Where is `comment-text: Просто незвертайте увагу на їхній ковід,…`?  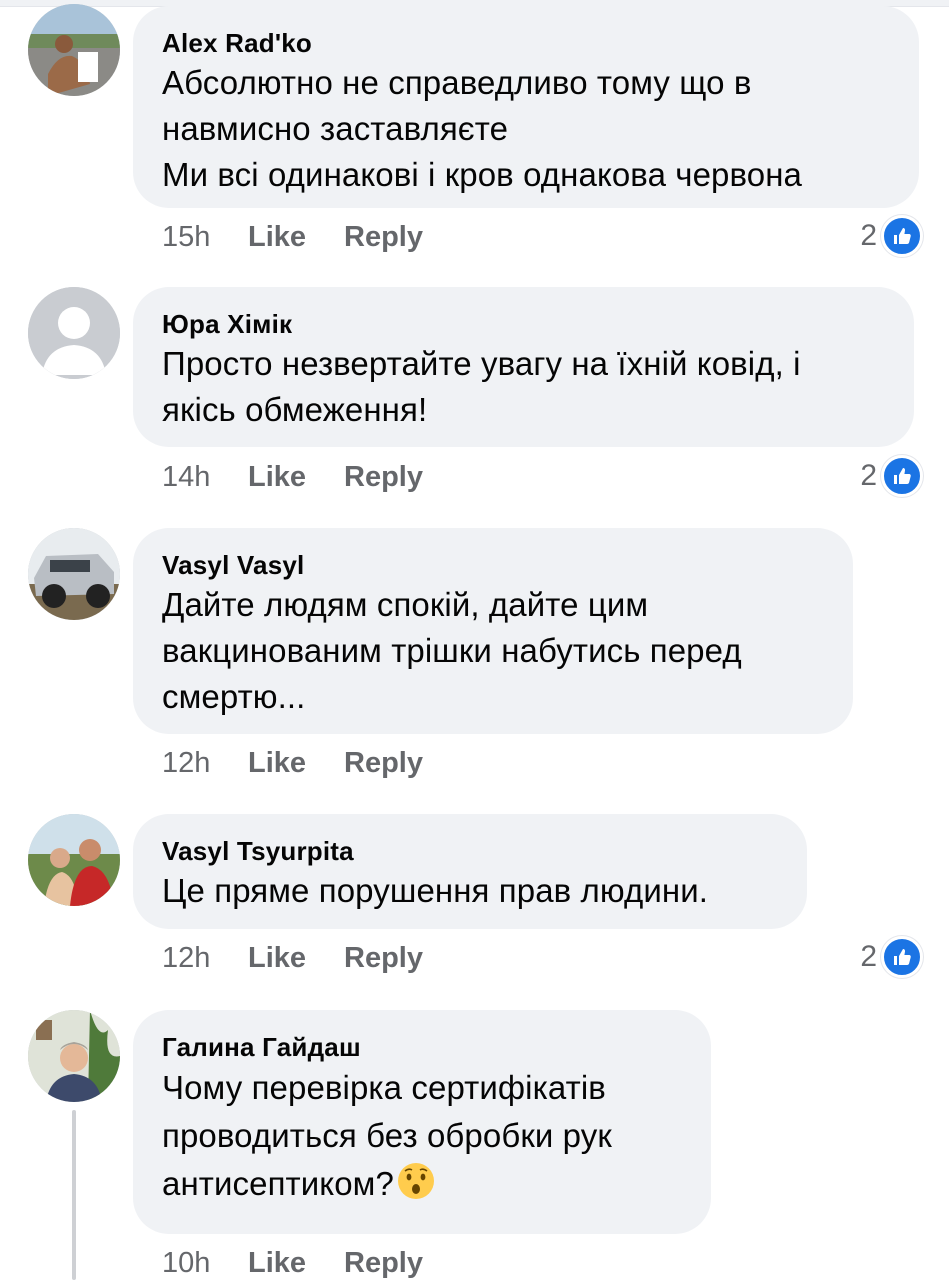 comment-text: Просто незвертайте увагу на їхній ковід,… is located at coordinates (481, 386).